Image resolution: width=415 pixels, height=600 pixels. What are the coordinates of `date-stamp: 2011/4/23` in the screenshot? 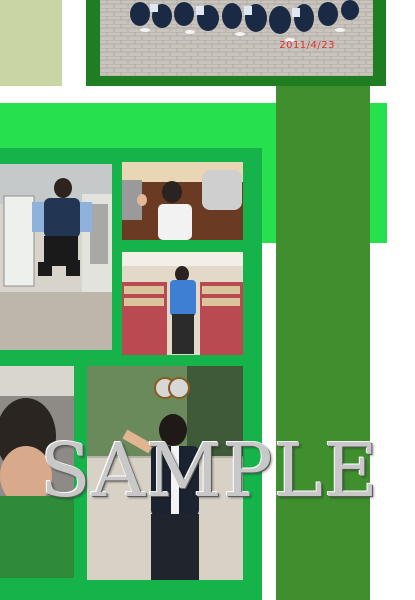 It's located at (307, 45).